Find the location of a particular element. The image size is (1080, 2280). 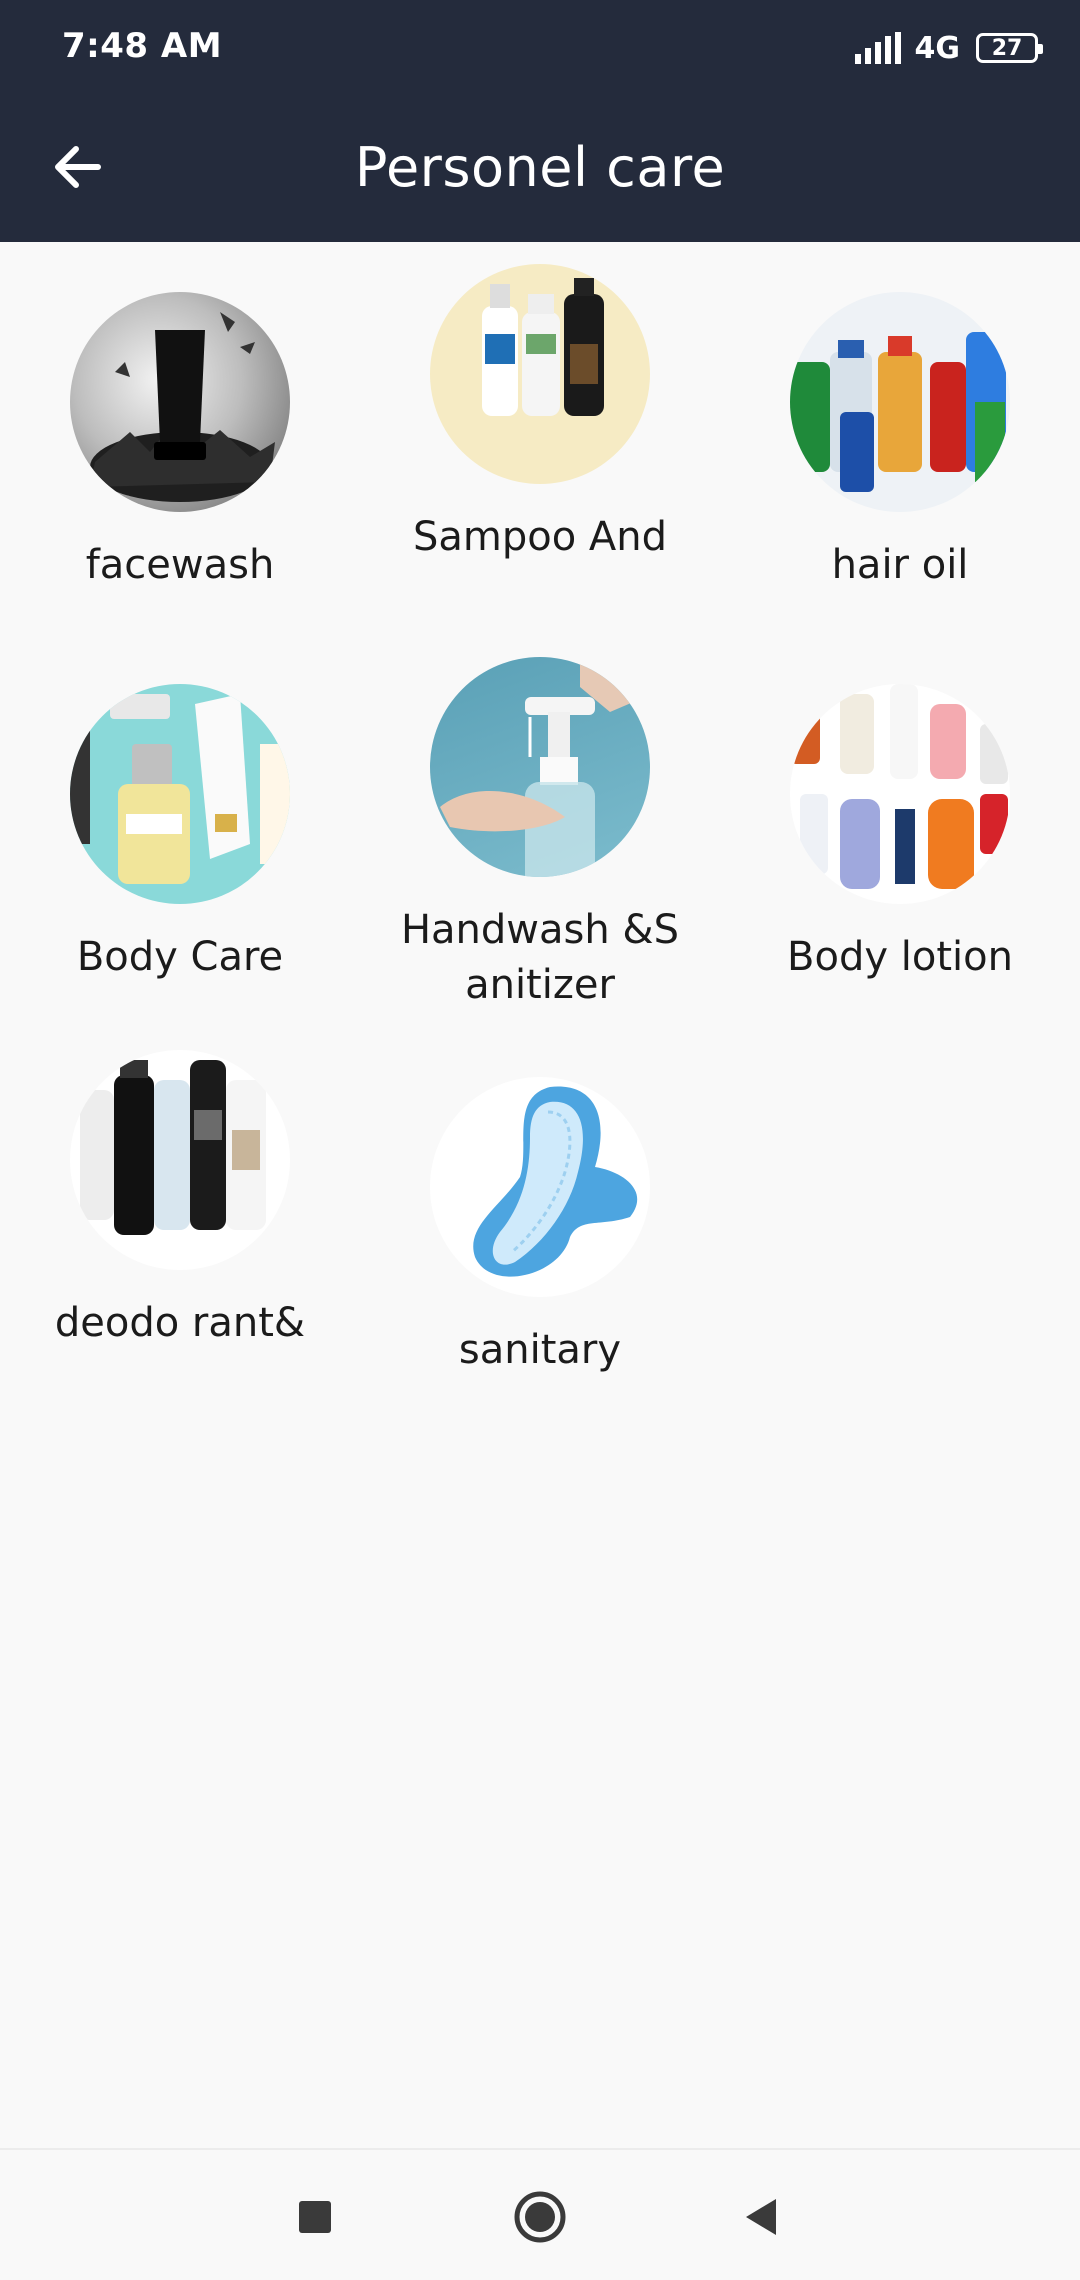

category-hair-oil: hair oil is located at coordinates (900, 442).